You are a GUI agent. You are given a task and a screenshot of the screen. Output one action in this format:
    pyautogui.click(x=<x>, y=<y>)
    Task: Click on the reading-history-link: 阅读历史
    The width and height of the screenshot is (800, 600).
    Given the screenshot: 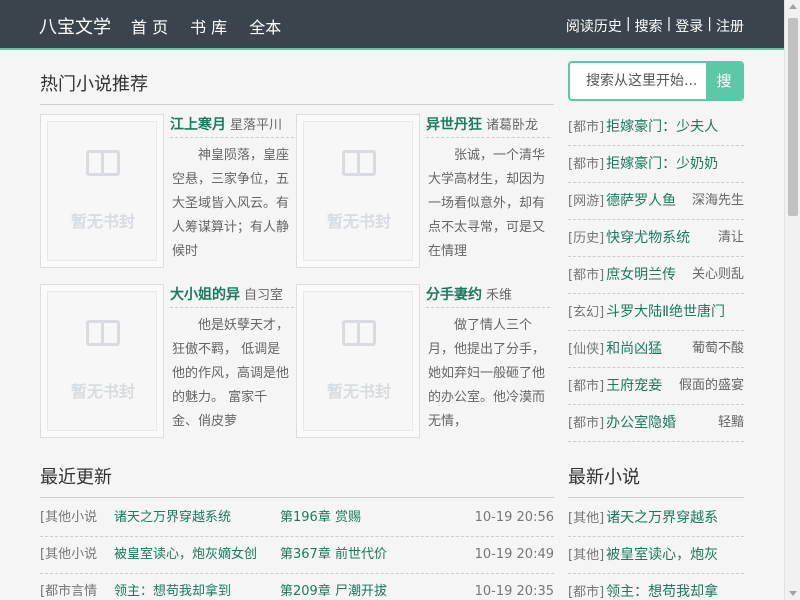 What is the action you would take?
    pyautogui.click(x=594, y=26)
    